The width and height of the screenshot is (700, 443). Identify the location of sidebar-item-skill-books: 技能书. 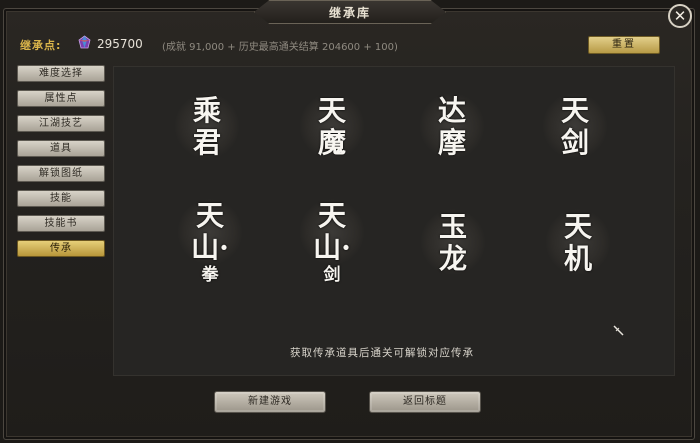
(61, 223).